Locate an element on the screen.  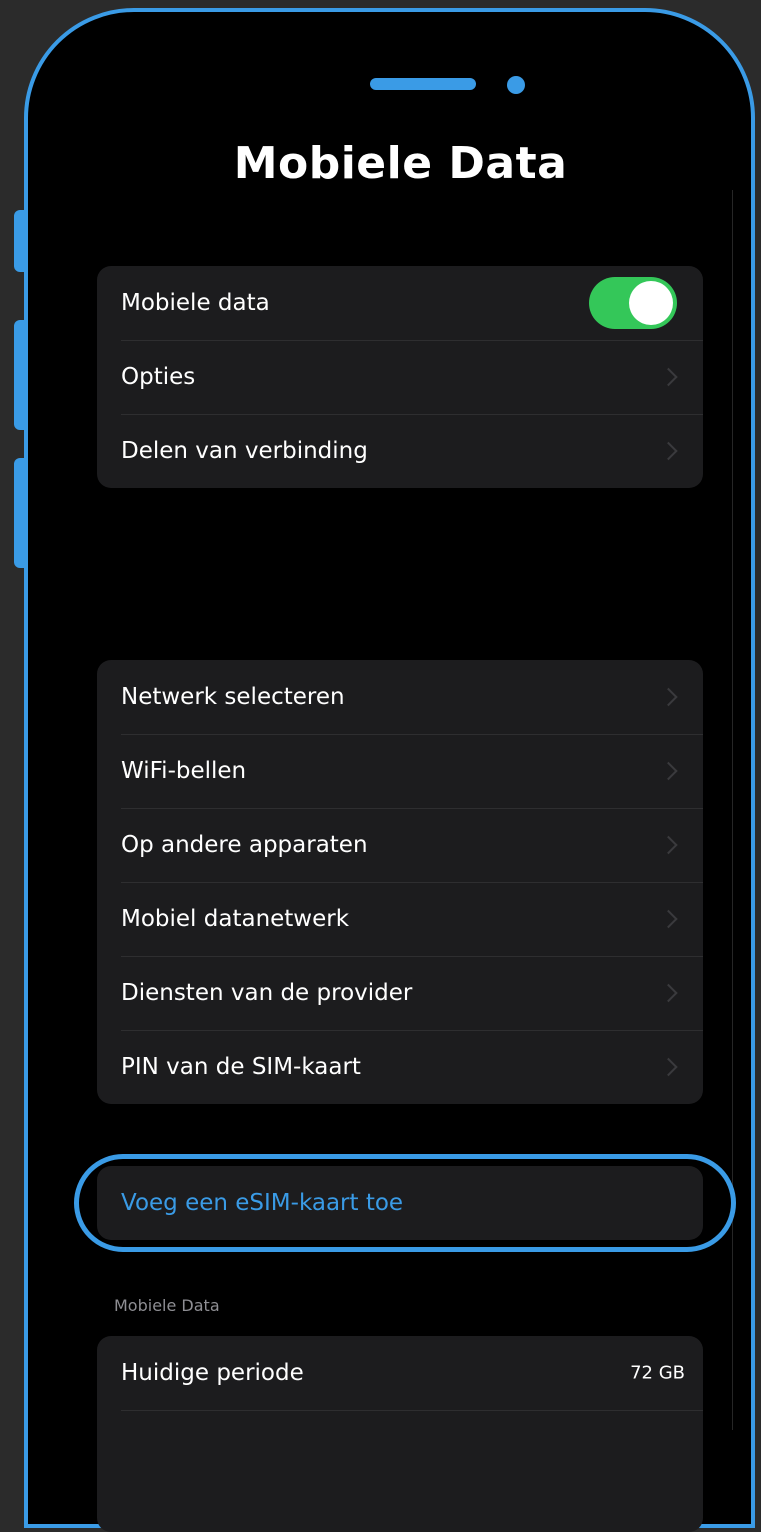
list-item is located at coordinates (400, 1447).